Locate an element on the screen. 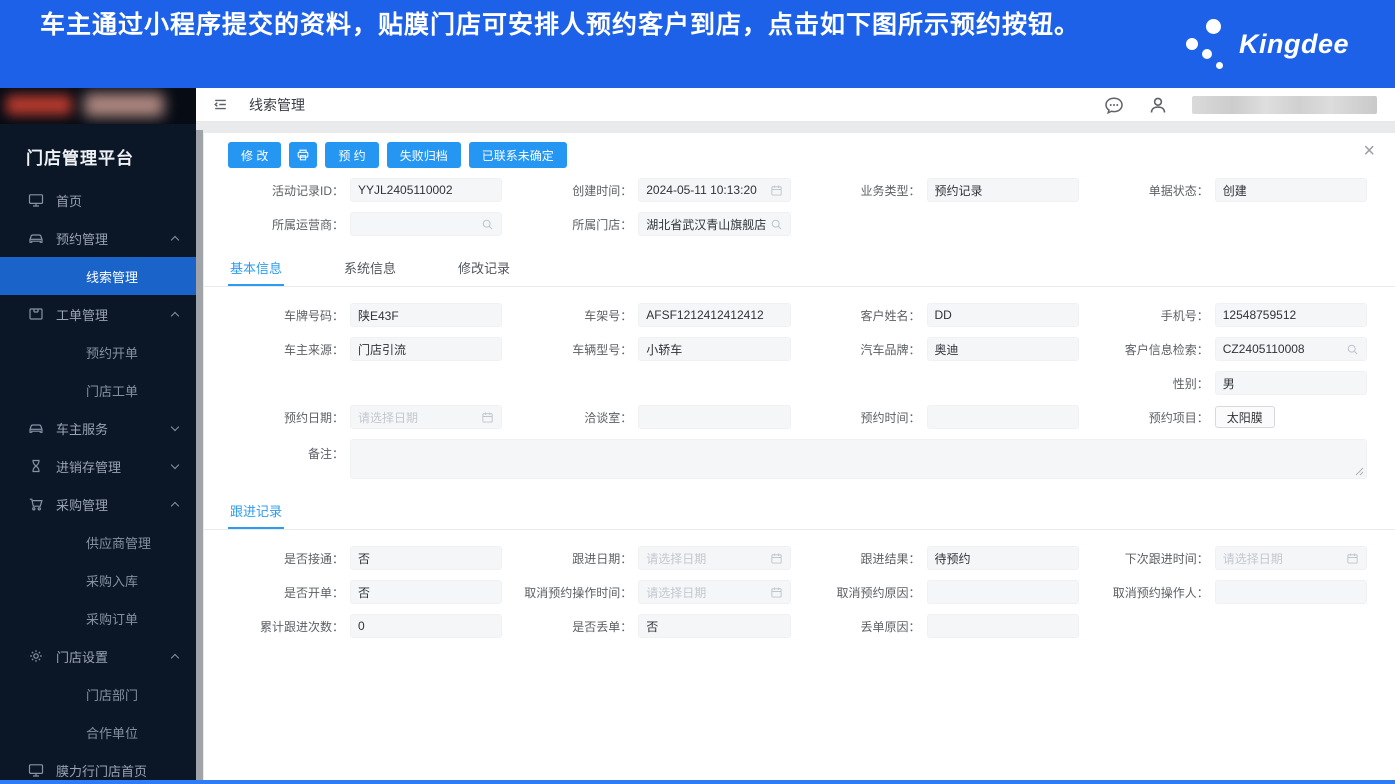 This screenshot has width=1395, height=784. customer-search-input: CZ2405110008 is located at coordinates (1290, 349).